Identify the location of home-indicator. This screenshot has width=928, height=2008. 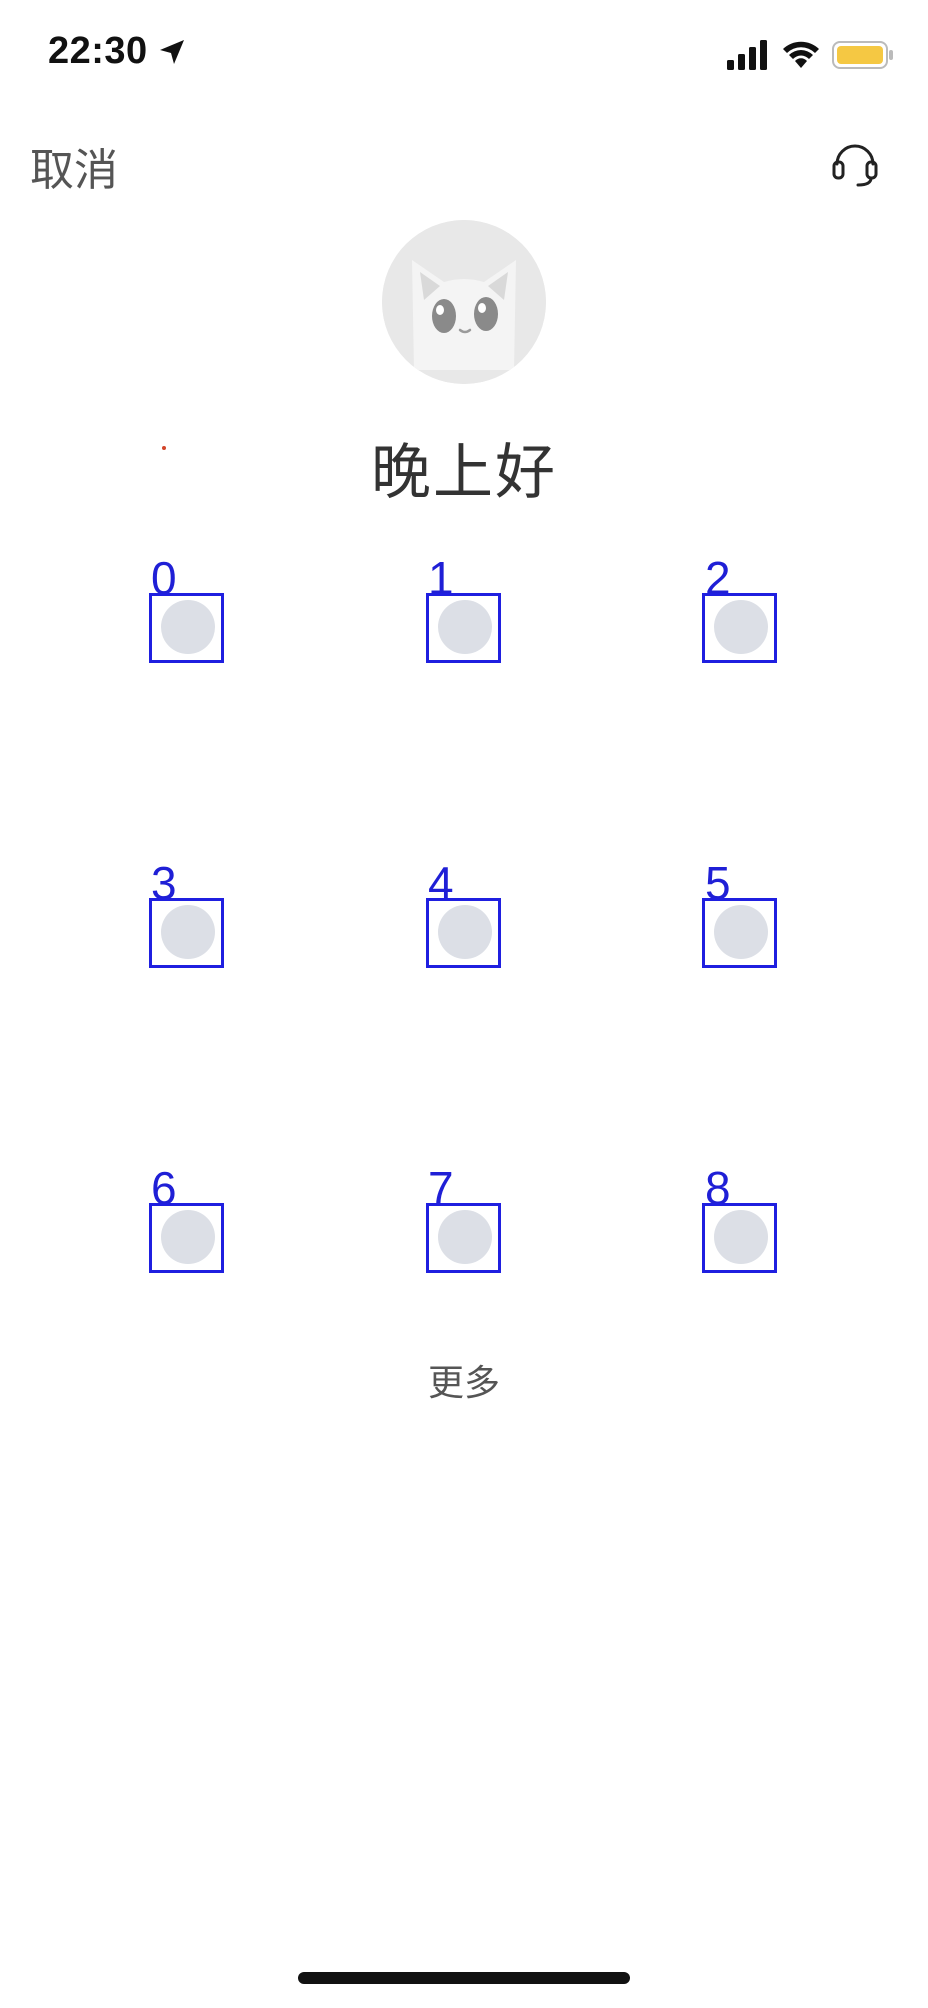
(464, 1978).